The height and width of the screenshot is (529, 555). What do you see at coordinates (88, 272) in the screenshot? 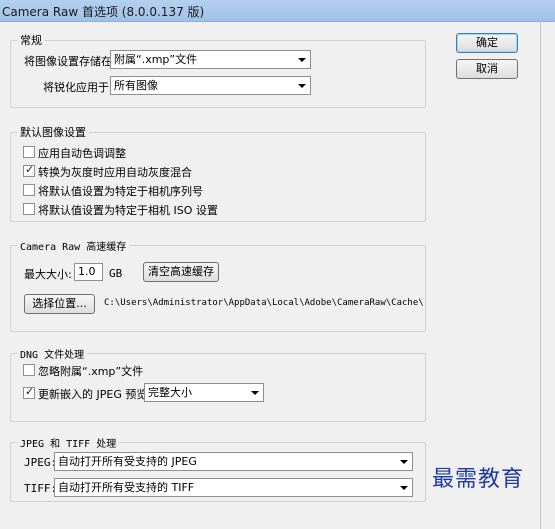
I see `max-size-input: 1.0` at bounding box center [88, 272].